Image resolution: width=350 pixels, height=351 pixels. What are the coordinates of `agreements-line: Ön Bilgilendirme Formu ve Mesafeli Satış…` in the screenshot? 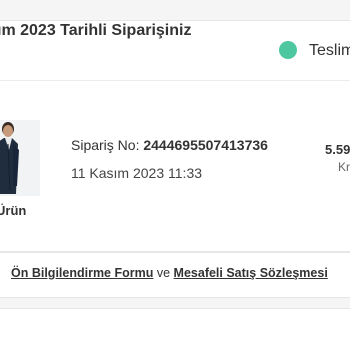 It's located at (169, 273).